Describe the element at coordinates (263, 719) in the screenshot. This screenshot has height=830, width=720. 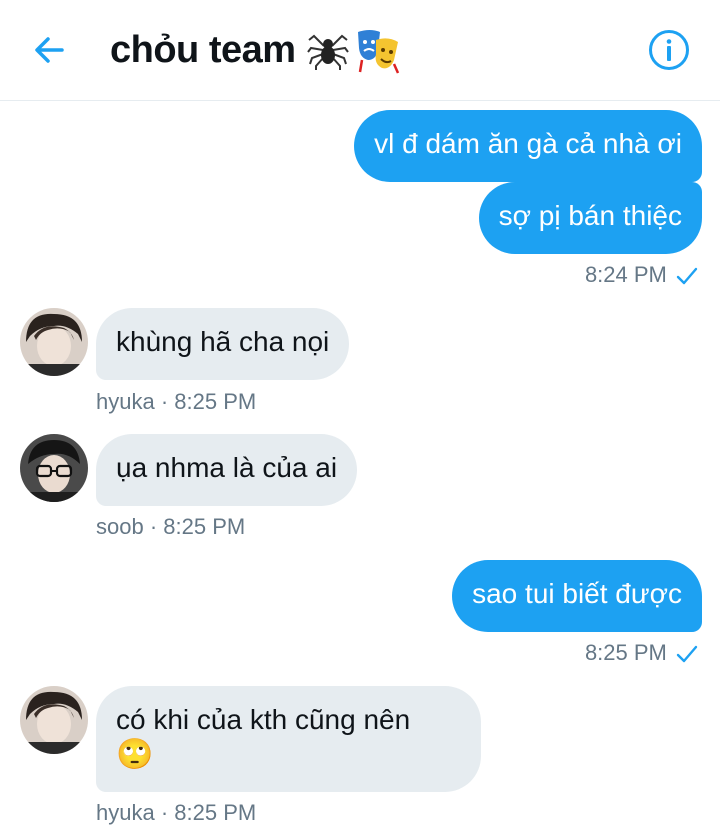
I see `message-text: có khi của kth cũng nên` at that location.